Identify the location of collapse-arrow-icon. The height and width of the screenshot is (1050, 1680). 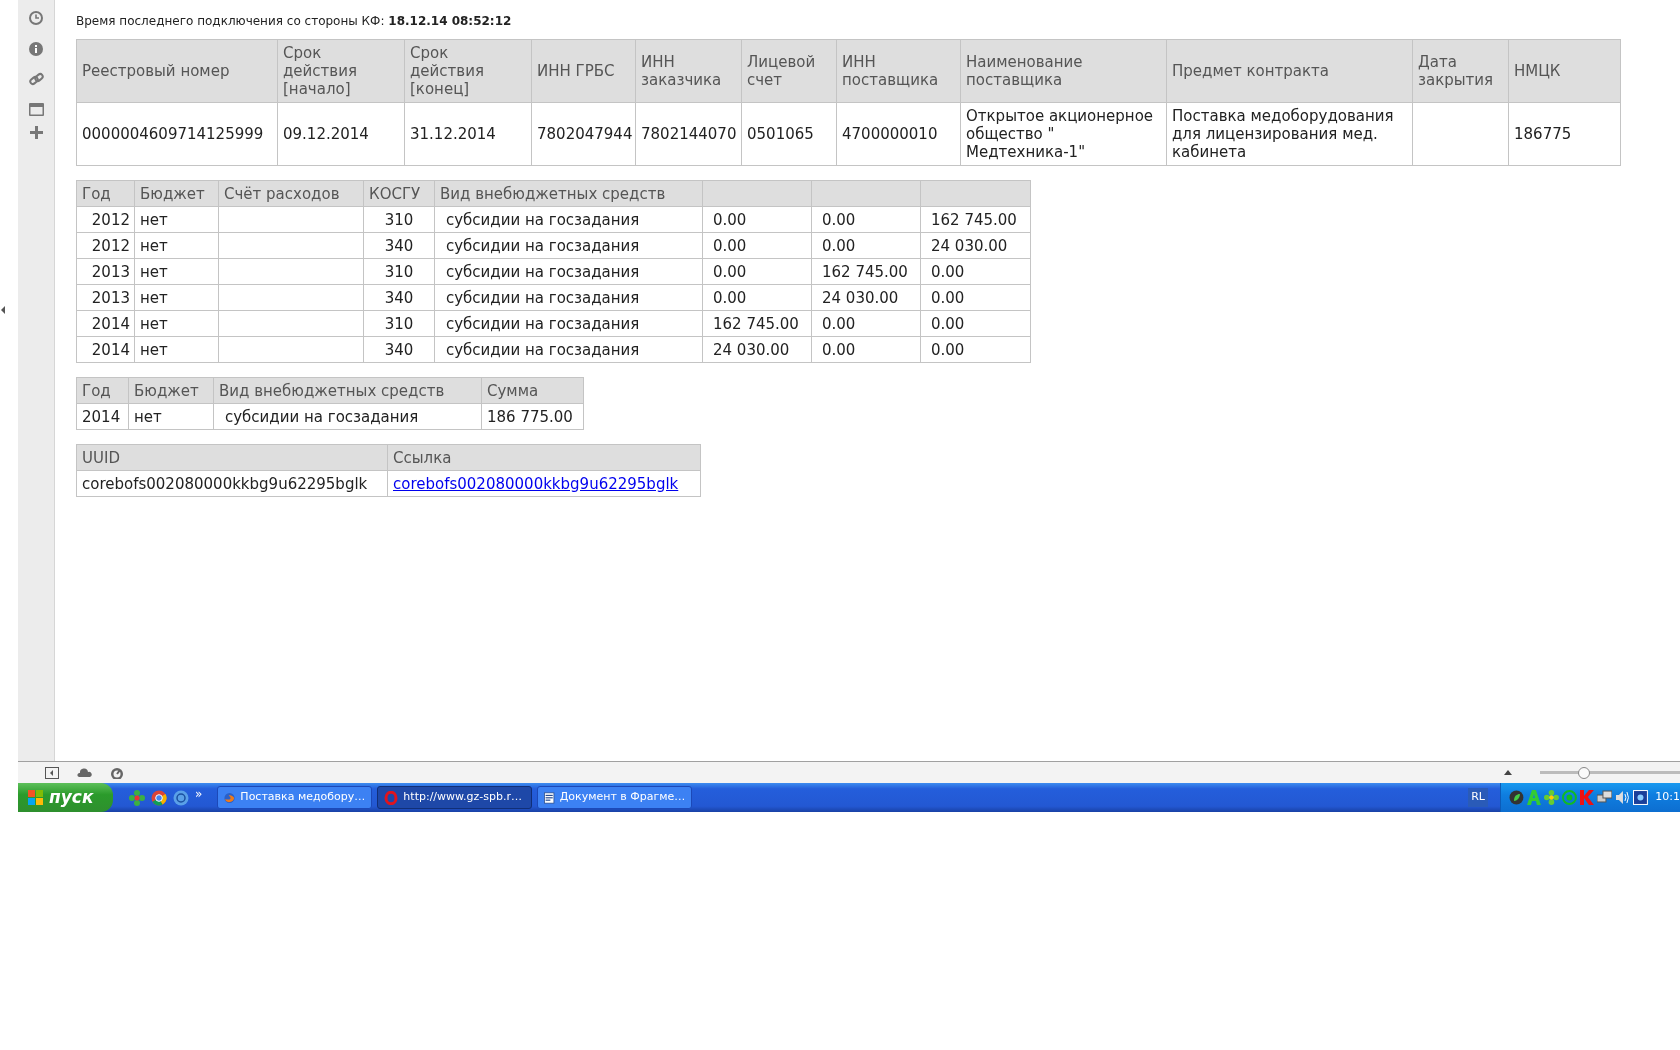
(3, 310).